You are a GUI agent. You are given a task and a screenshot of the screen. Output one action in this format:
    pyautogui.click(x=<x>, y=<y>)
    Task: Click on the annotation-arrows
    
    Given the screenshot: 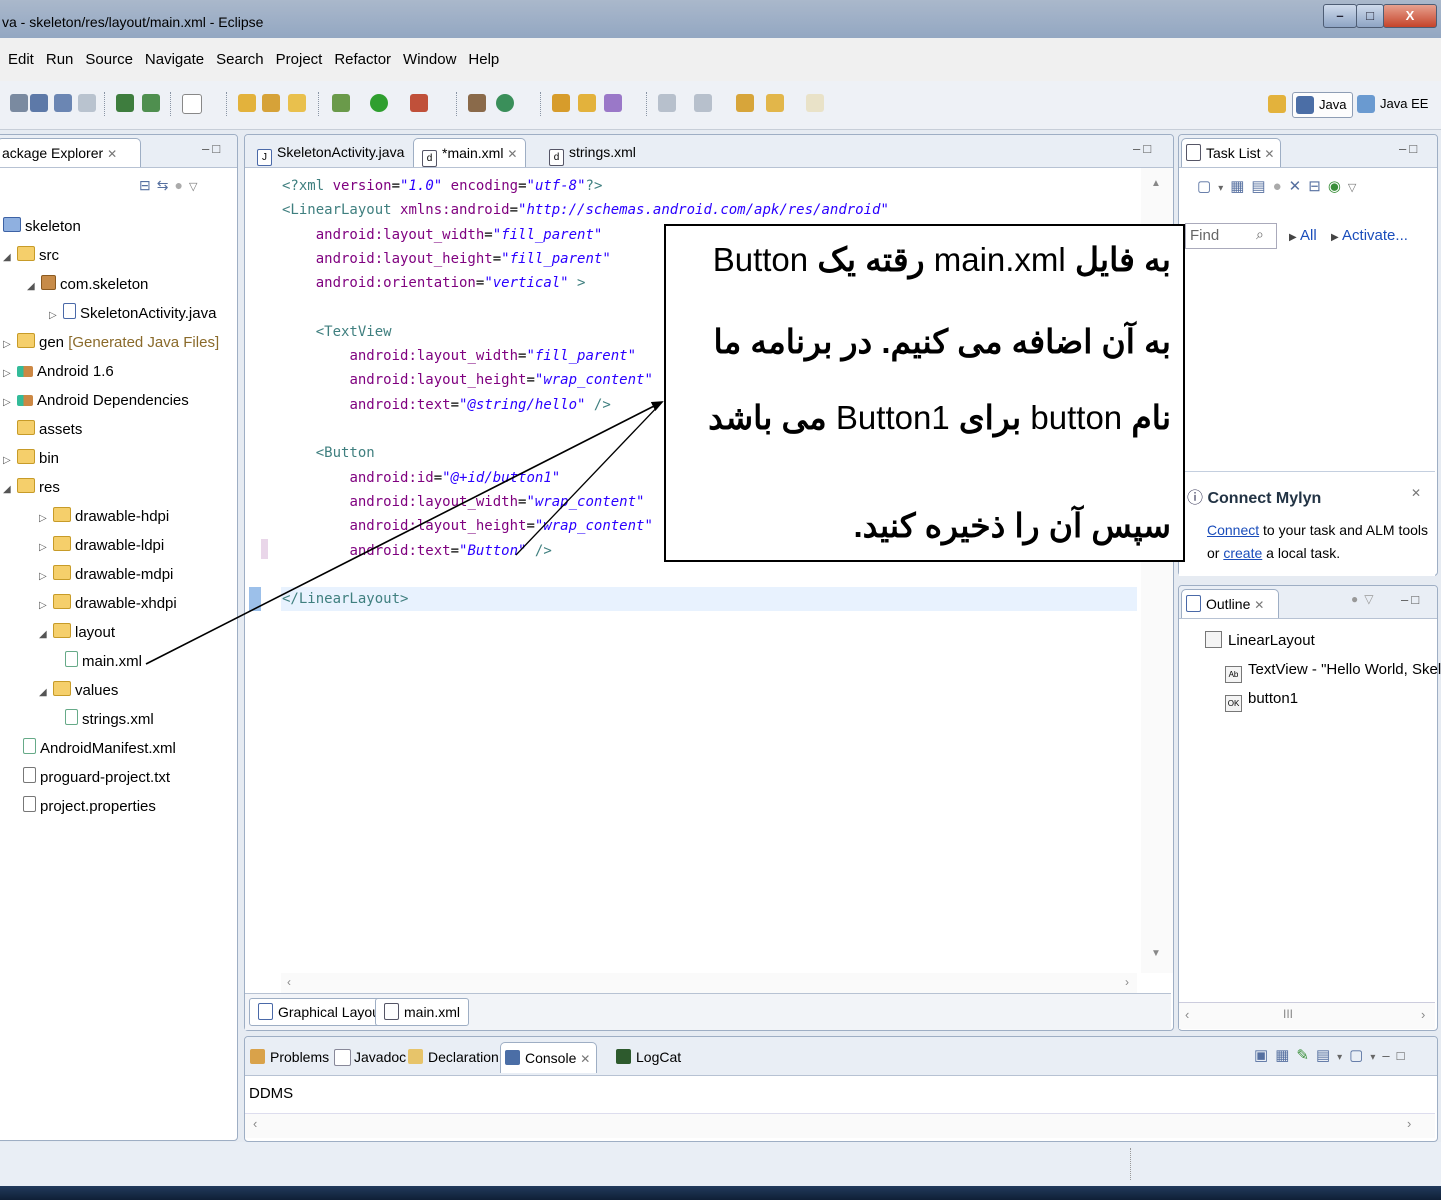 What is the action you would take?
    pyautogui.click(x=404, y=533)
    